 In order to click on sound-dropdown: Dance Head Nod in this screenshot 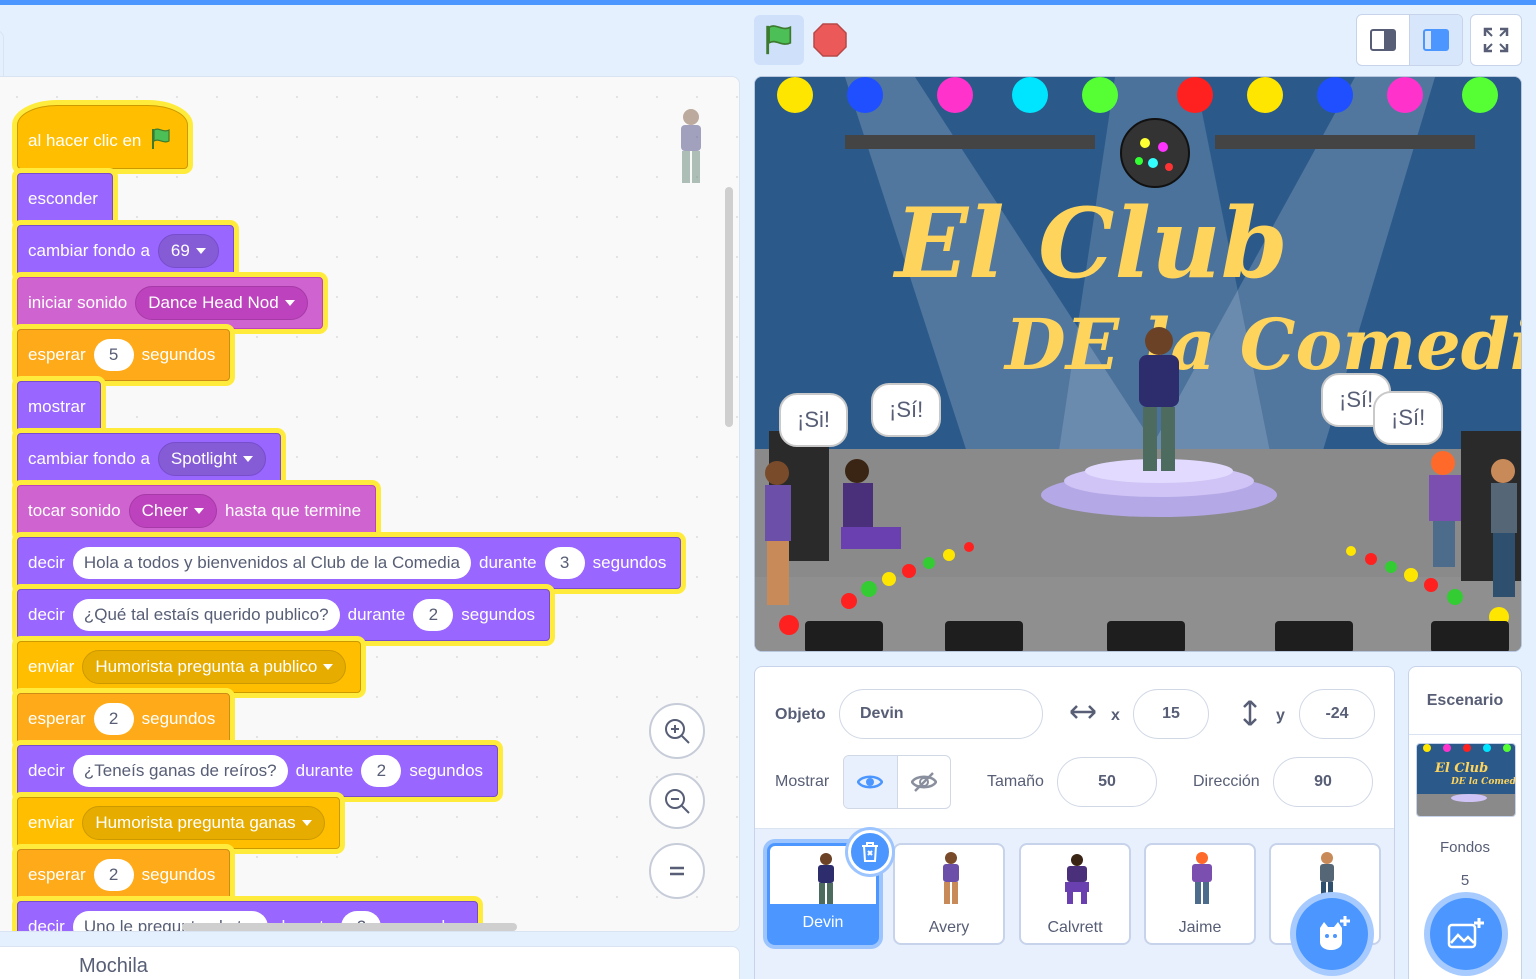, I will do `click(221, 303)`.